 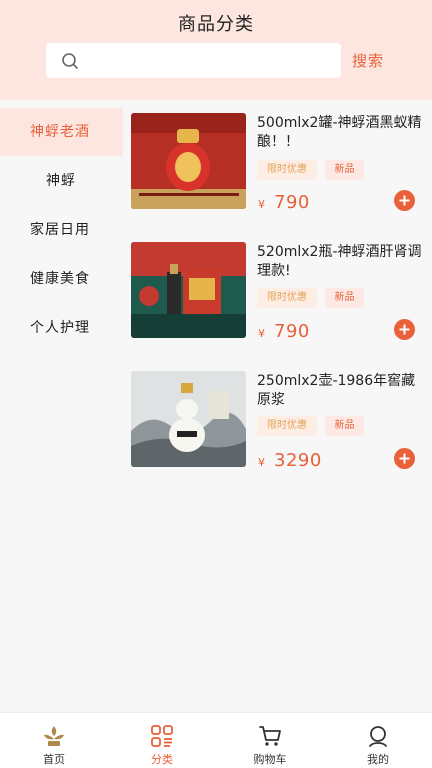 I want to click on tab-profile-label: 我的, so click(x=378, y=759).